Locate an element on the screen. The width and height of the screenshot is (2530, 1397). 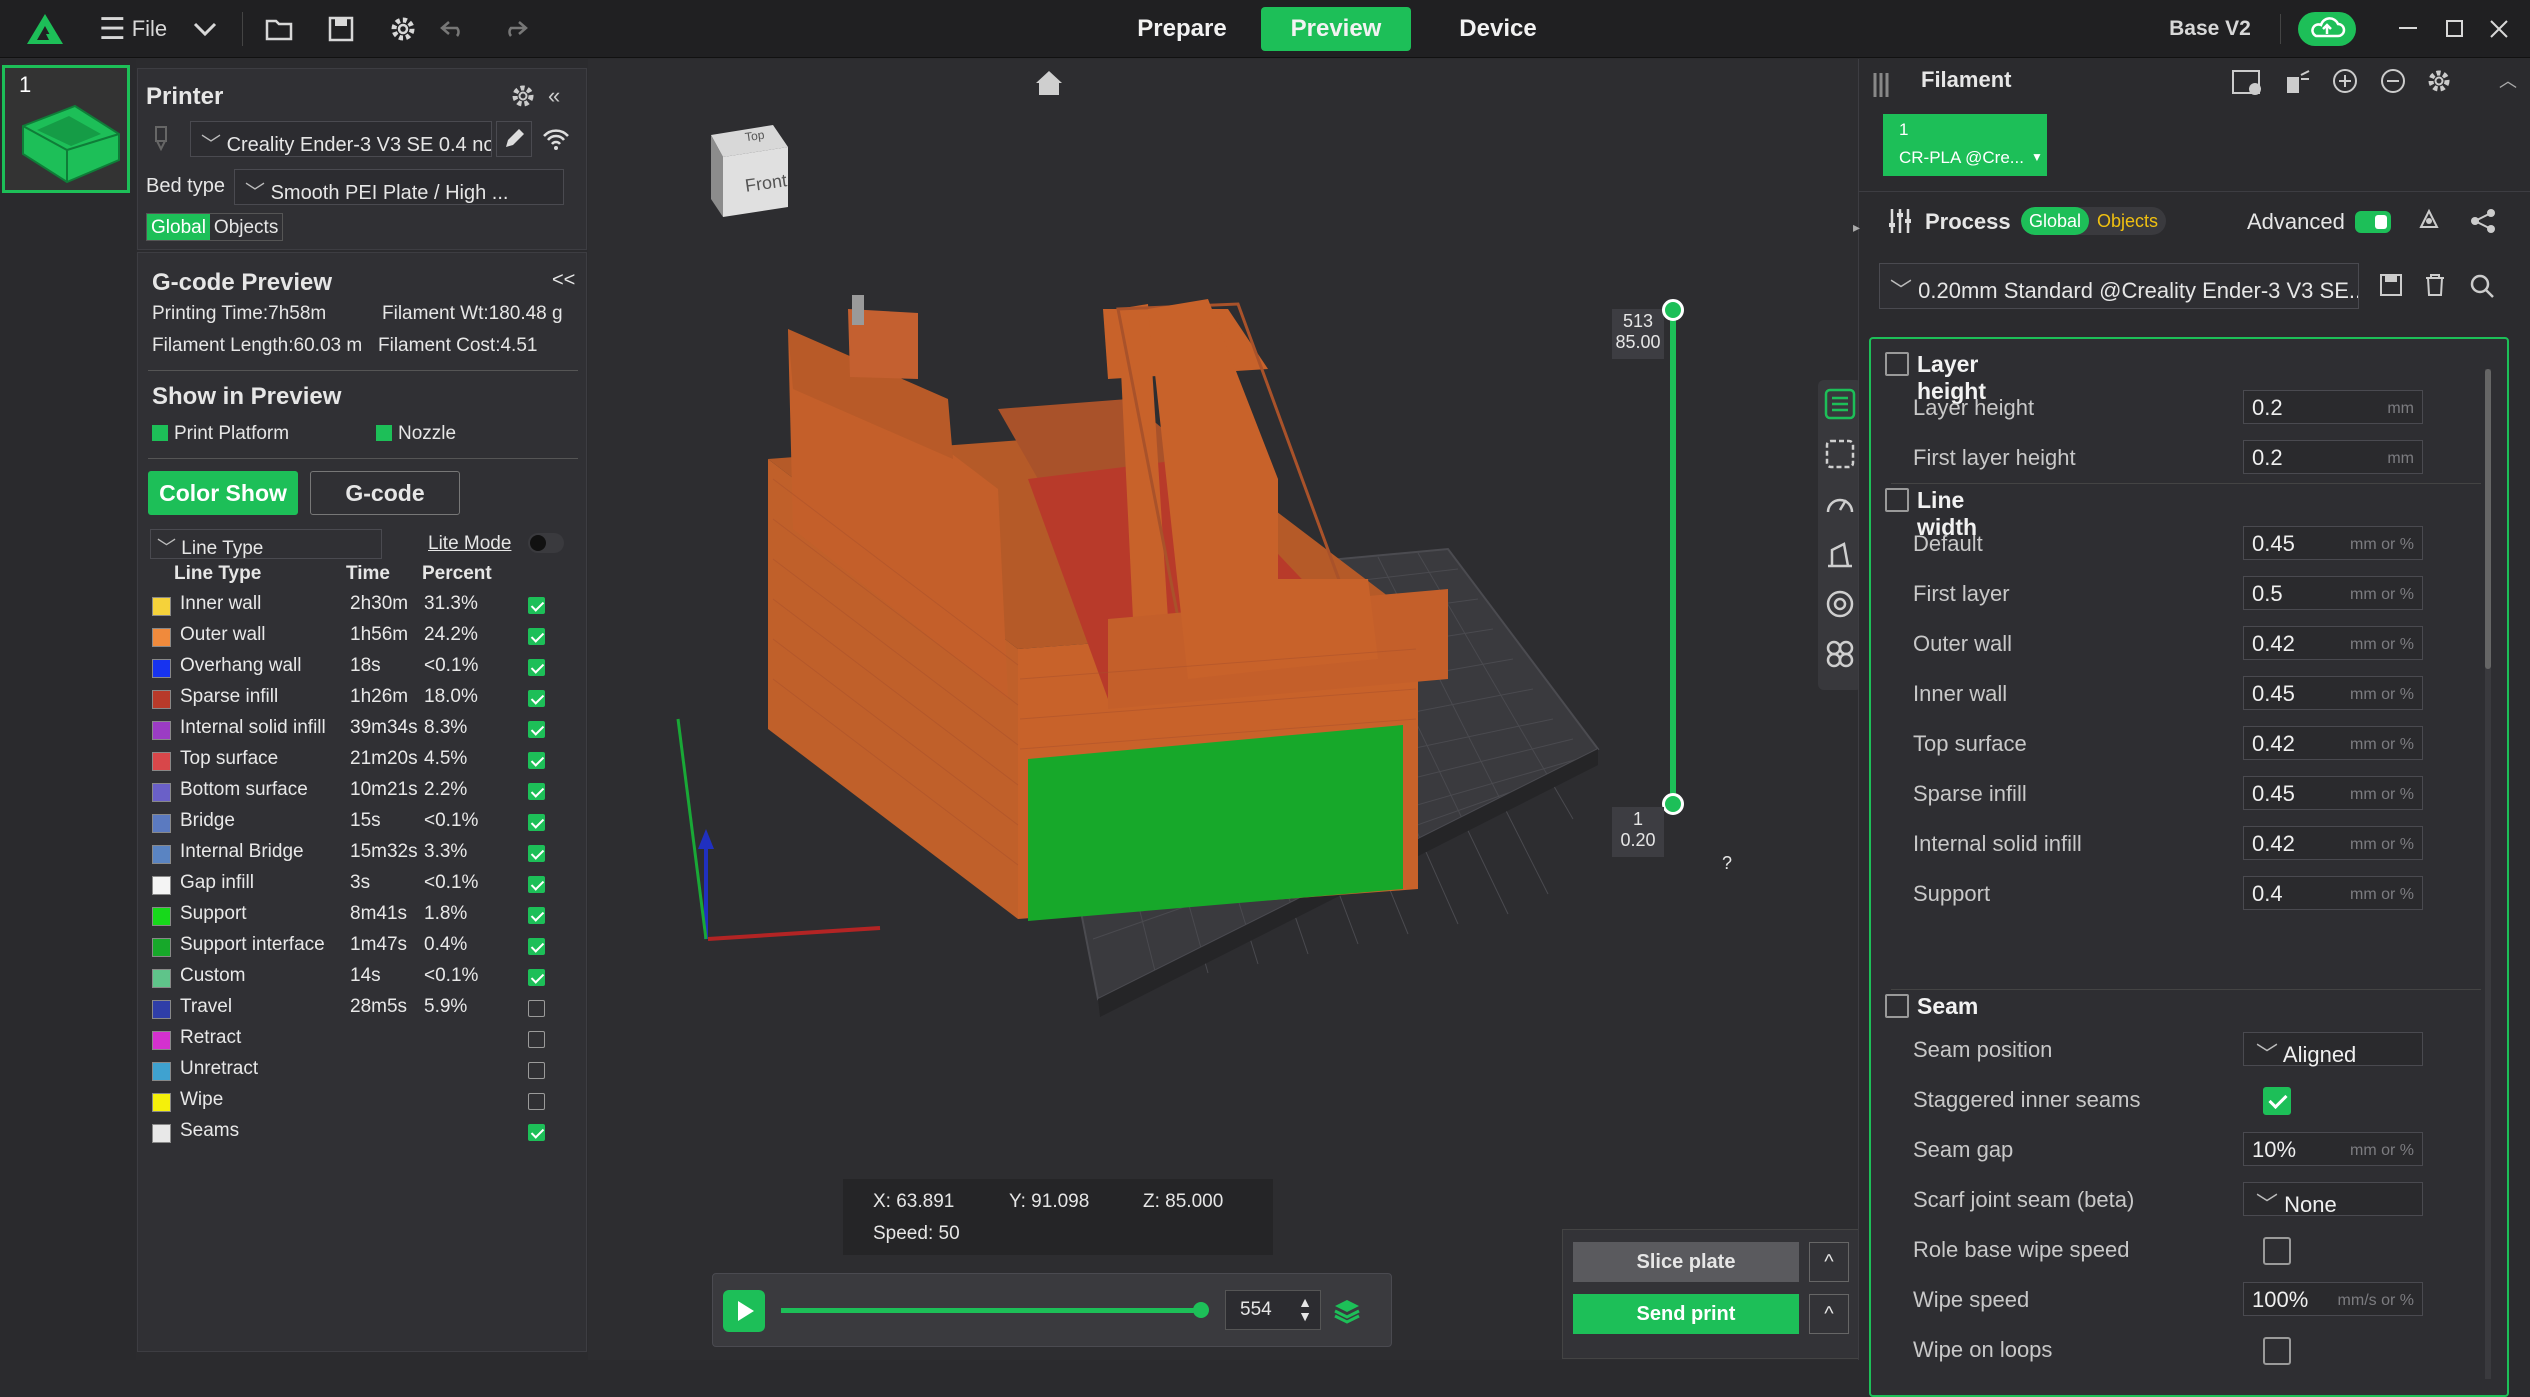
tab-device: Device is located at coordinates (1498, 29).